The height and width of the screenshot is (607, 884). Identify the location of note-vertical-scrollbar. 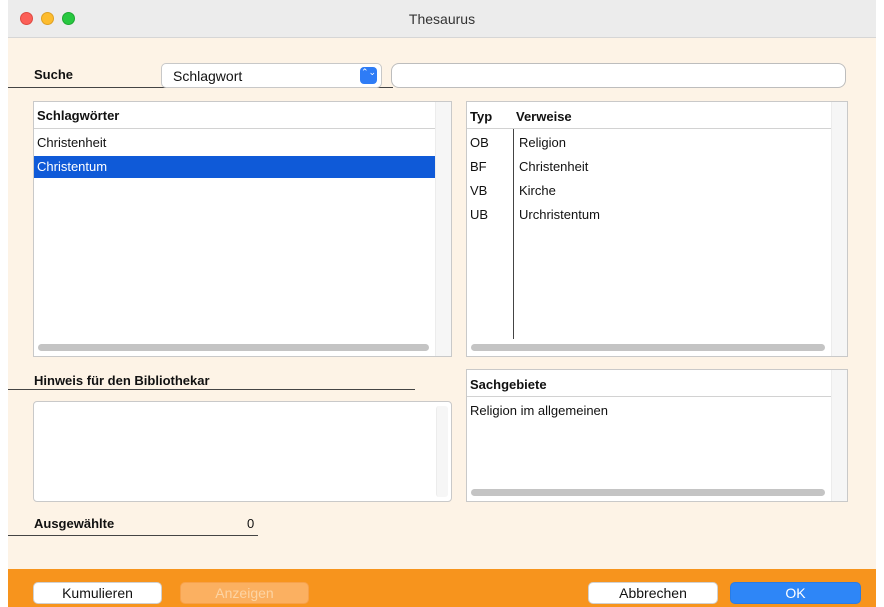
(442, 451).